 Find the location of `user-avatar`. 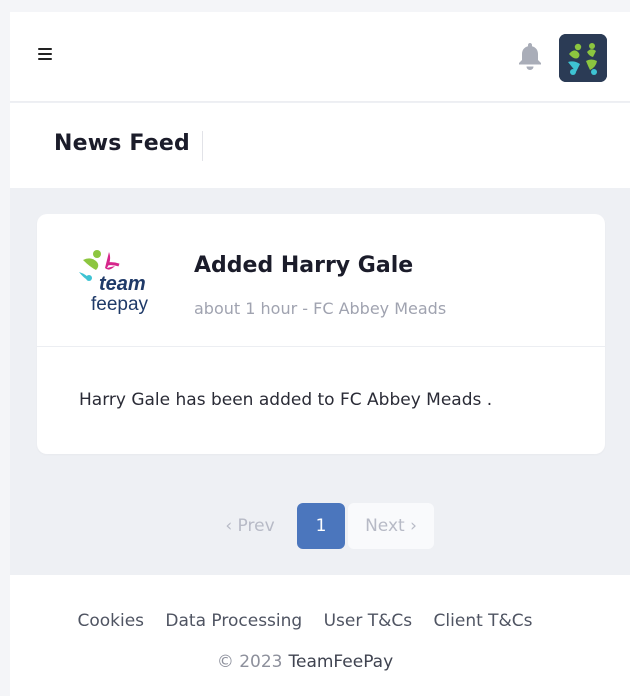

user-avatar is located at coordinates (583, 58).